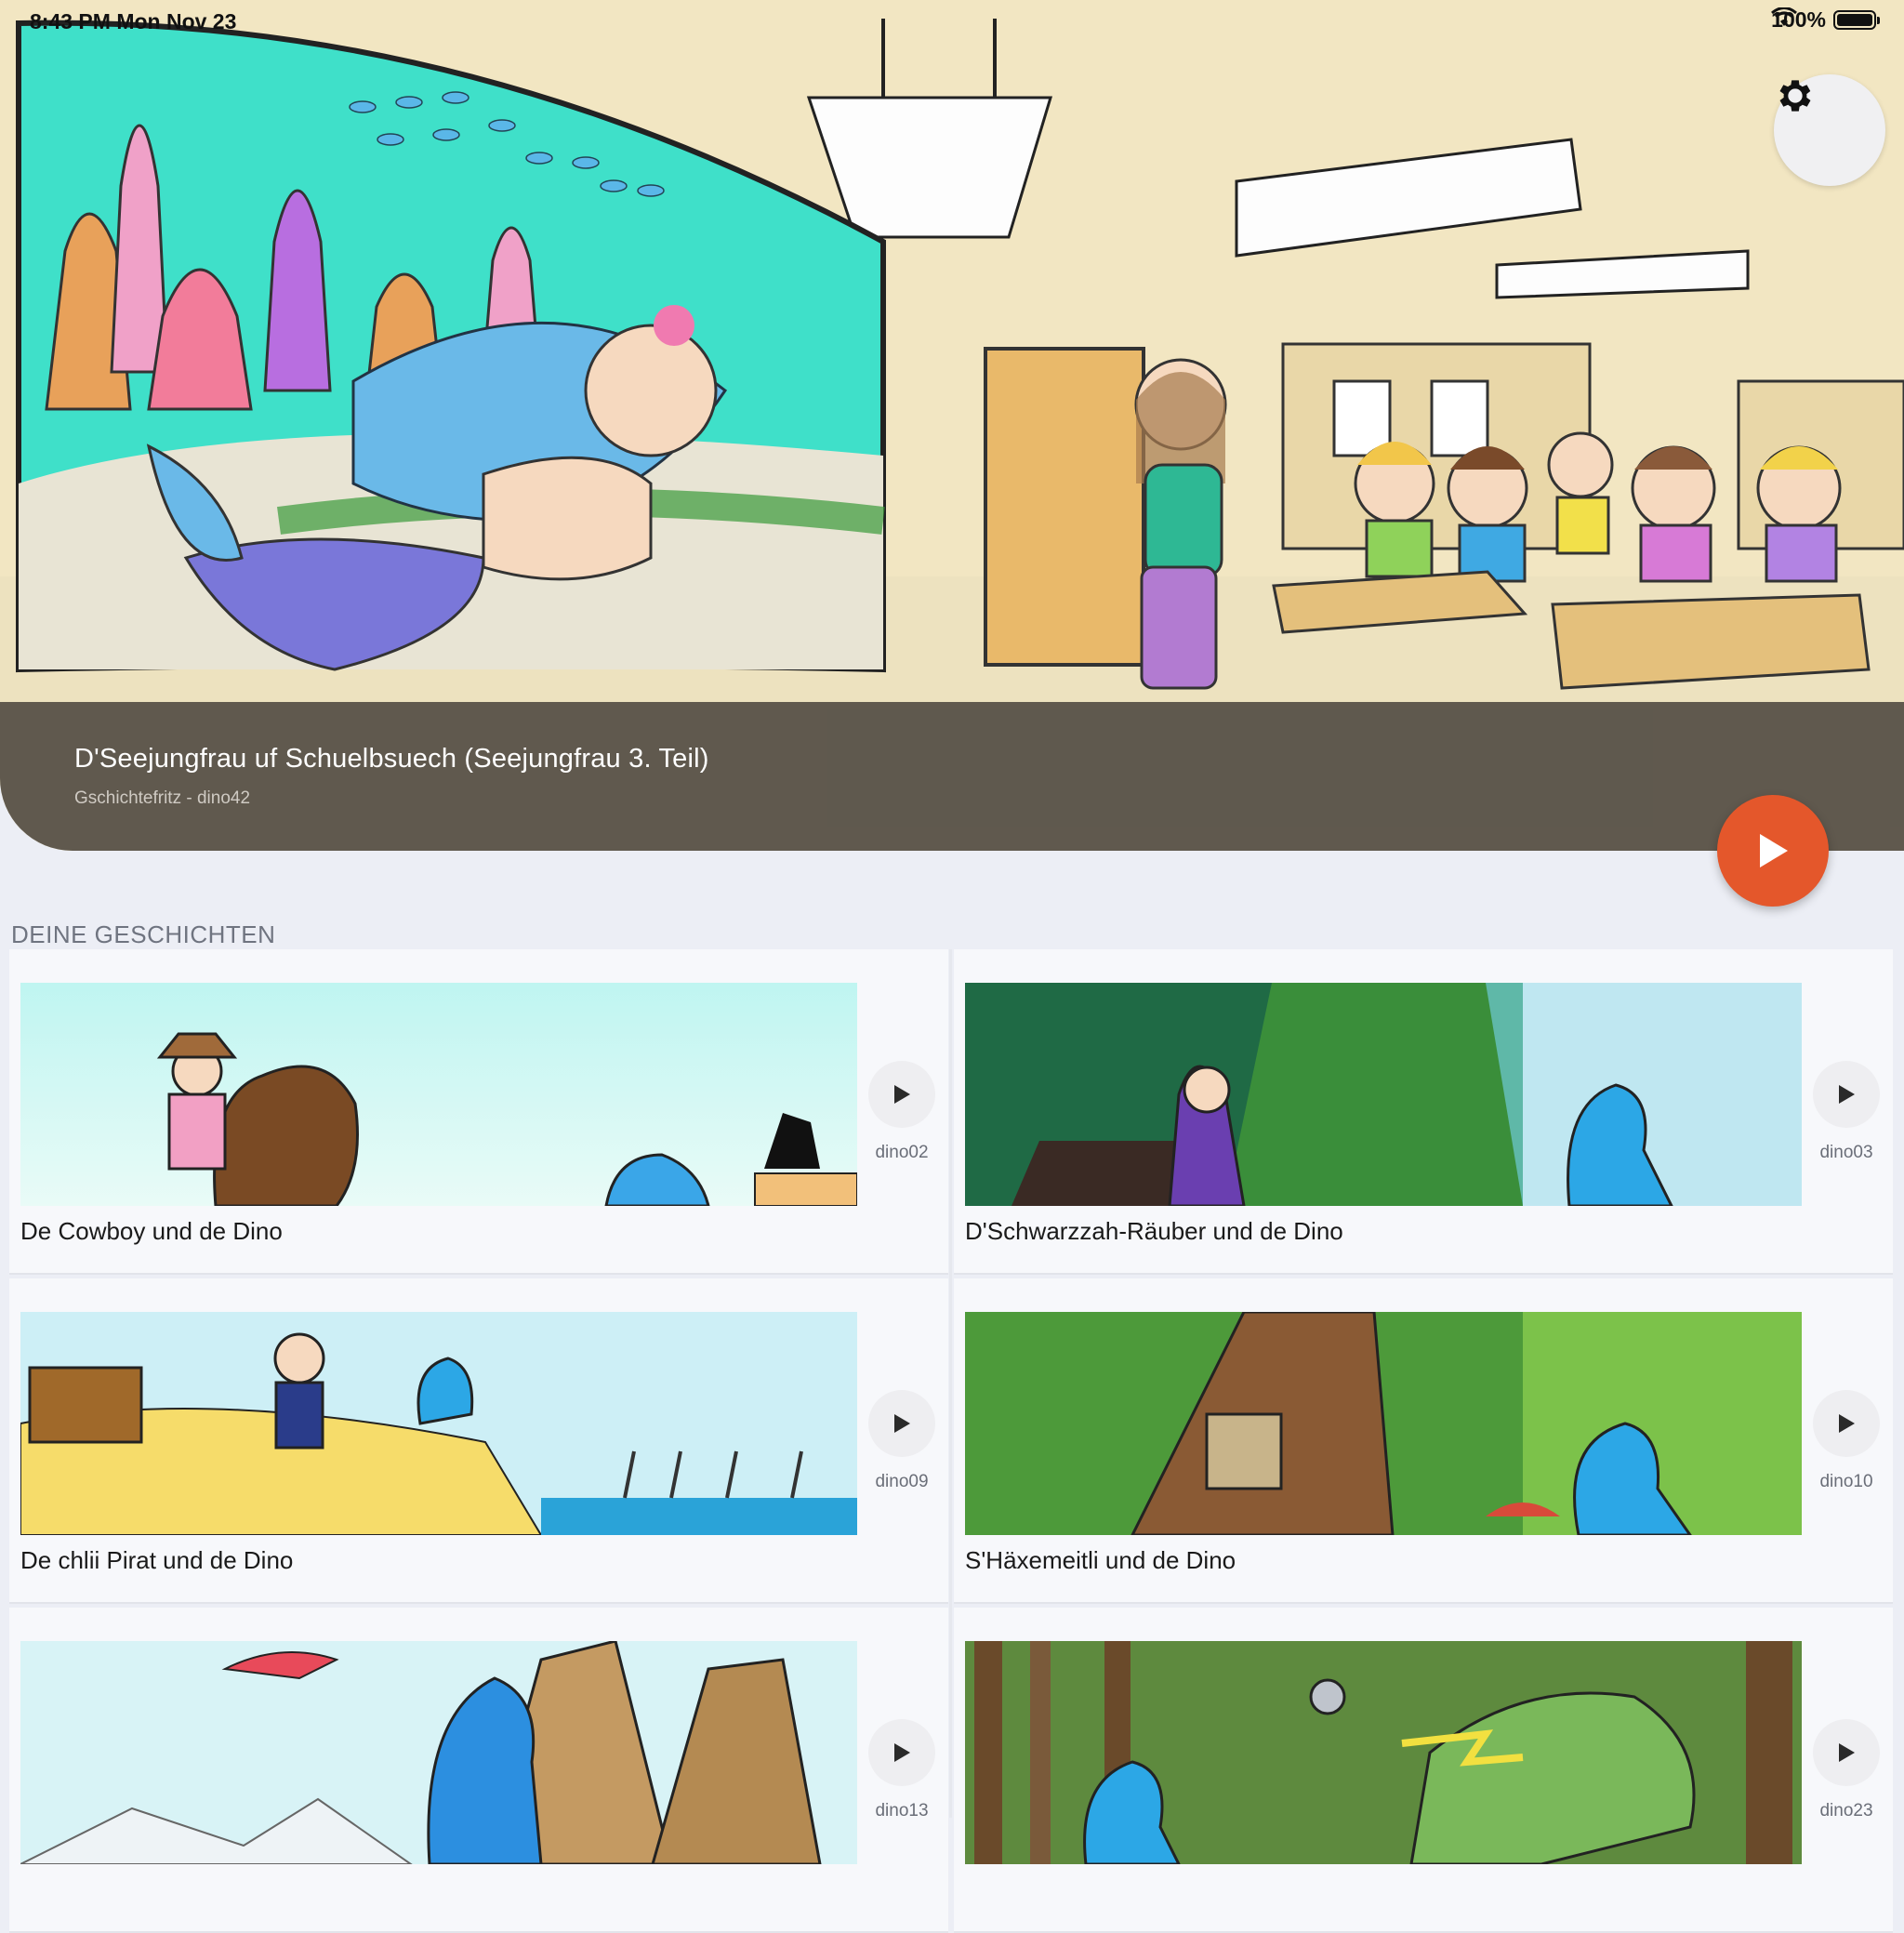 The image size is (1904, 1933). What do you see at coordinates (1846, 1152) in the screenshot?
I see `story-code: dino03` at bounding box center [1846, 1152].